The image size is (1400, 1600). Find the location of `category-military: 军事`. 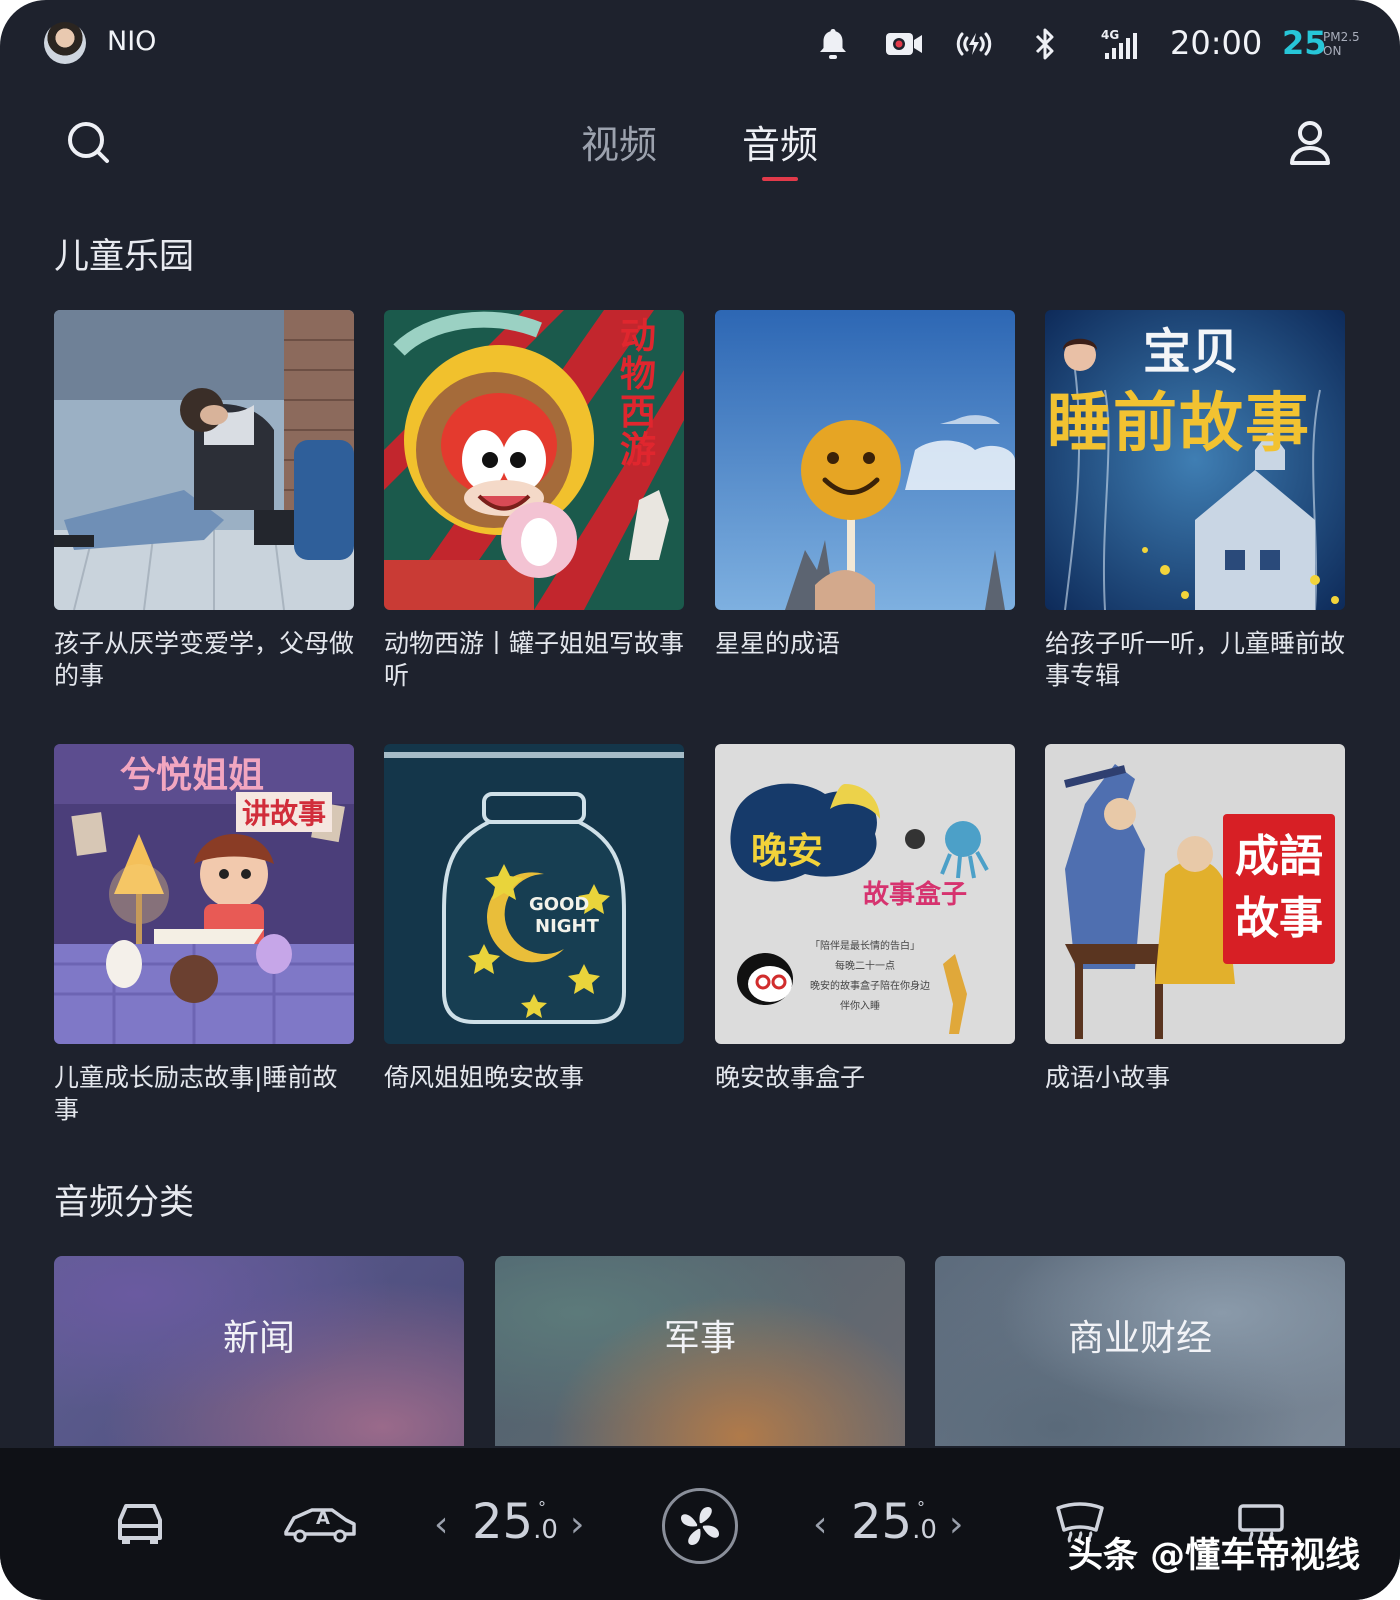

category-military: 军事 is located at coordinates (700, 1351).